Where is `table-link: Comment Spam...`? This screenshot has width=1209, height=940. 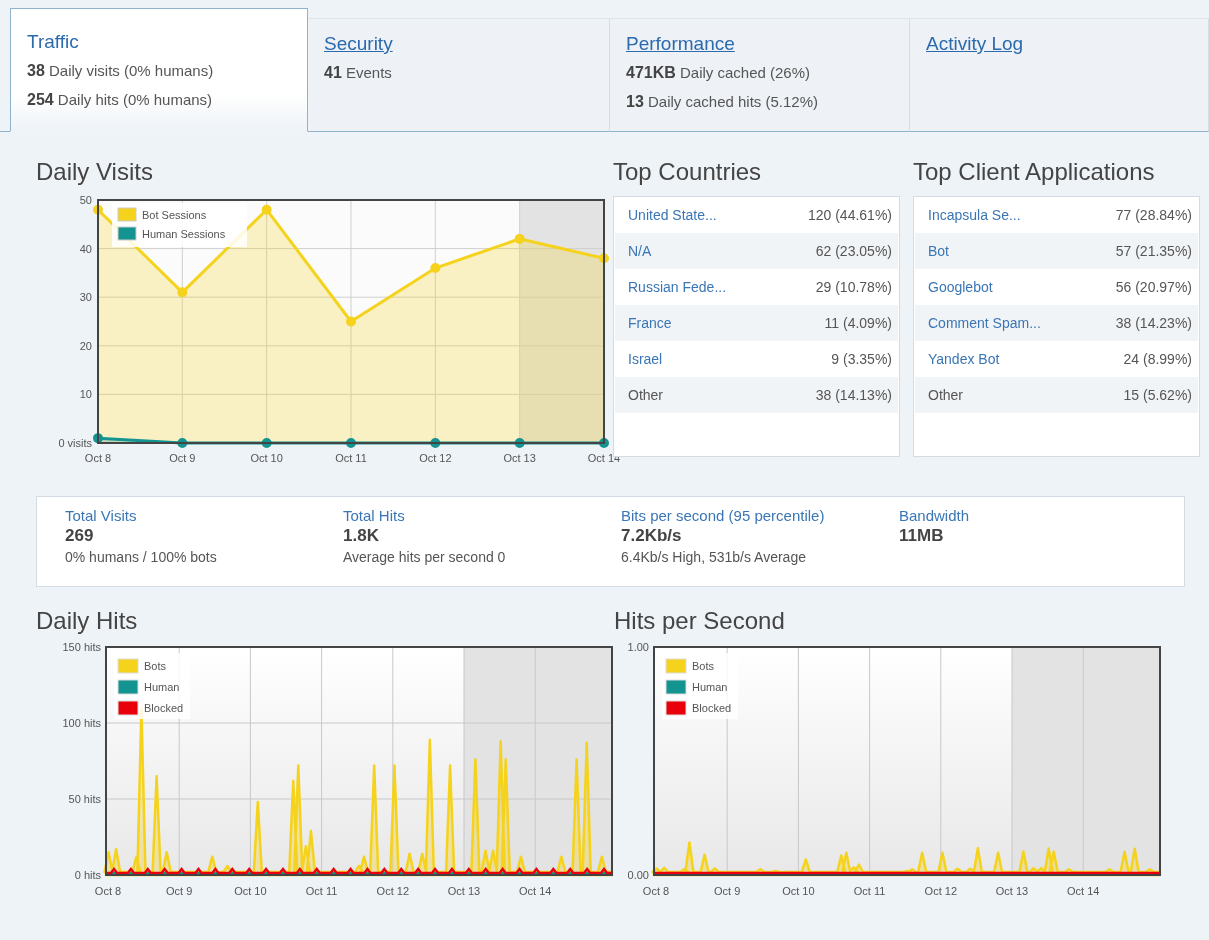 table-link: Comment Spam... is located at coordinates (984, 323).